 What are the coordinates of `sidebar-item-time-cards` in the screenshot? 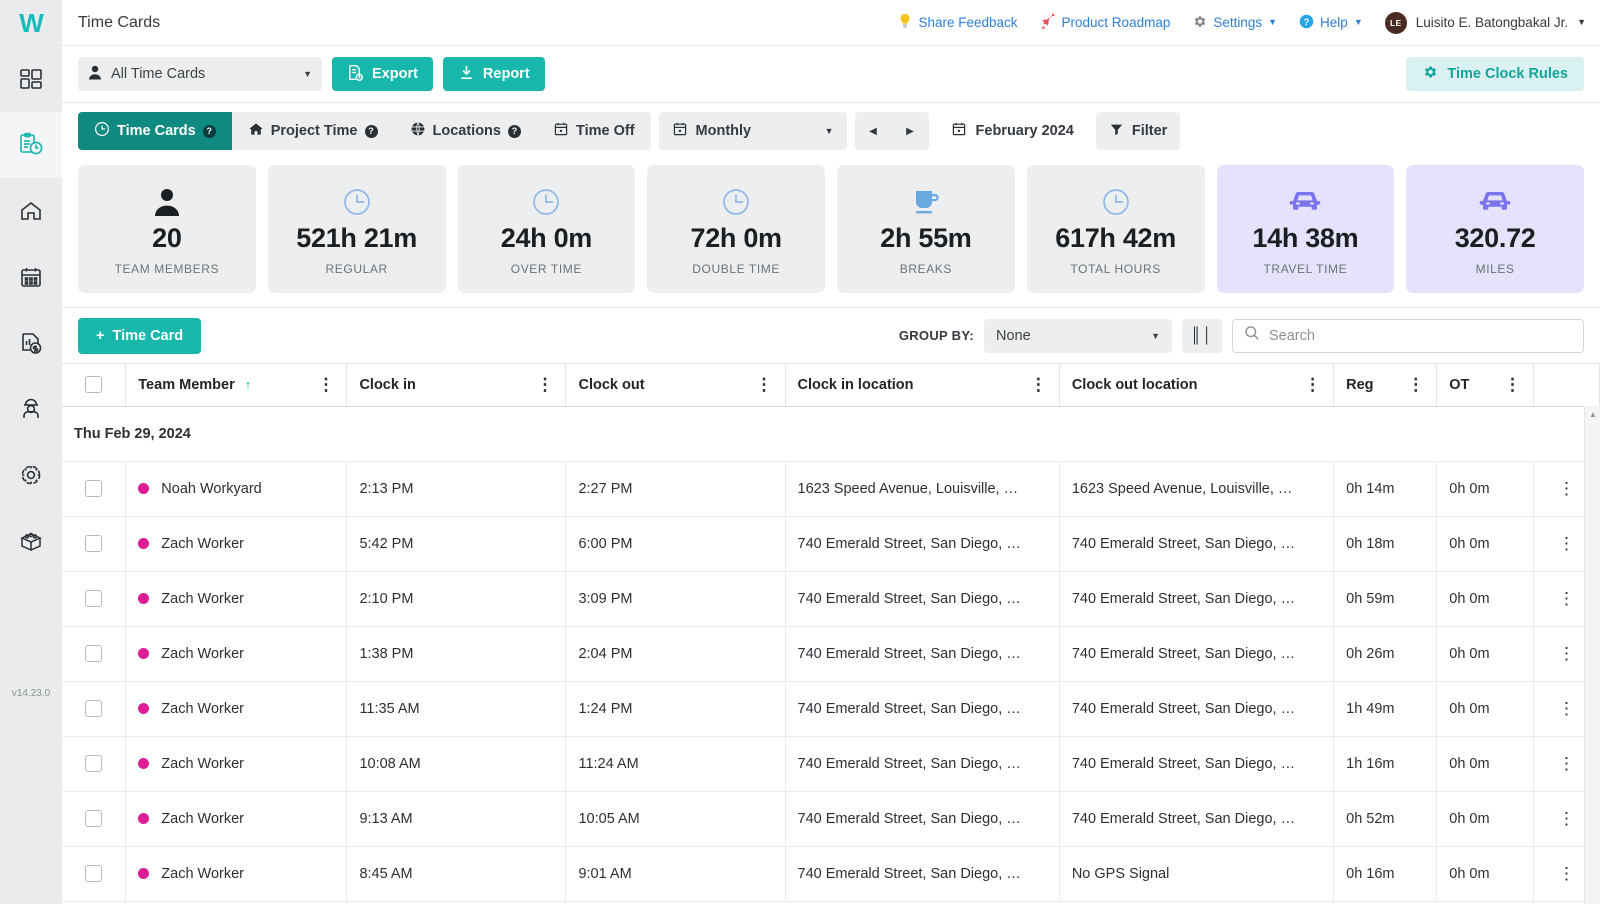 It's located at (31, 145).